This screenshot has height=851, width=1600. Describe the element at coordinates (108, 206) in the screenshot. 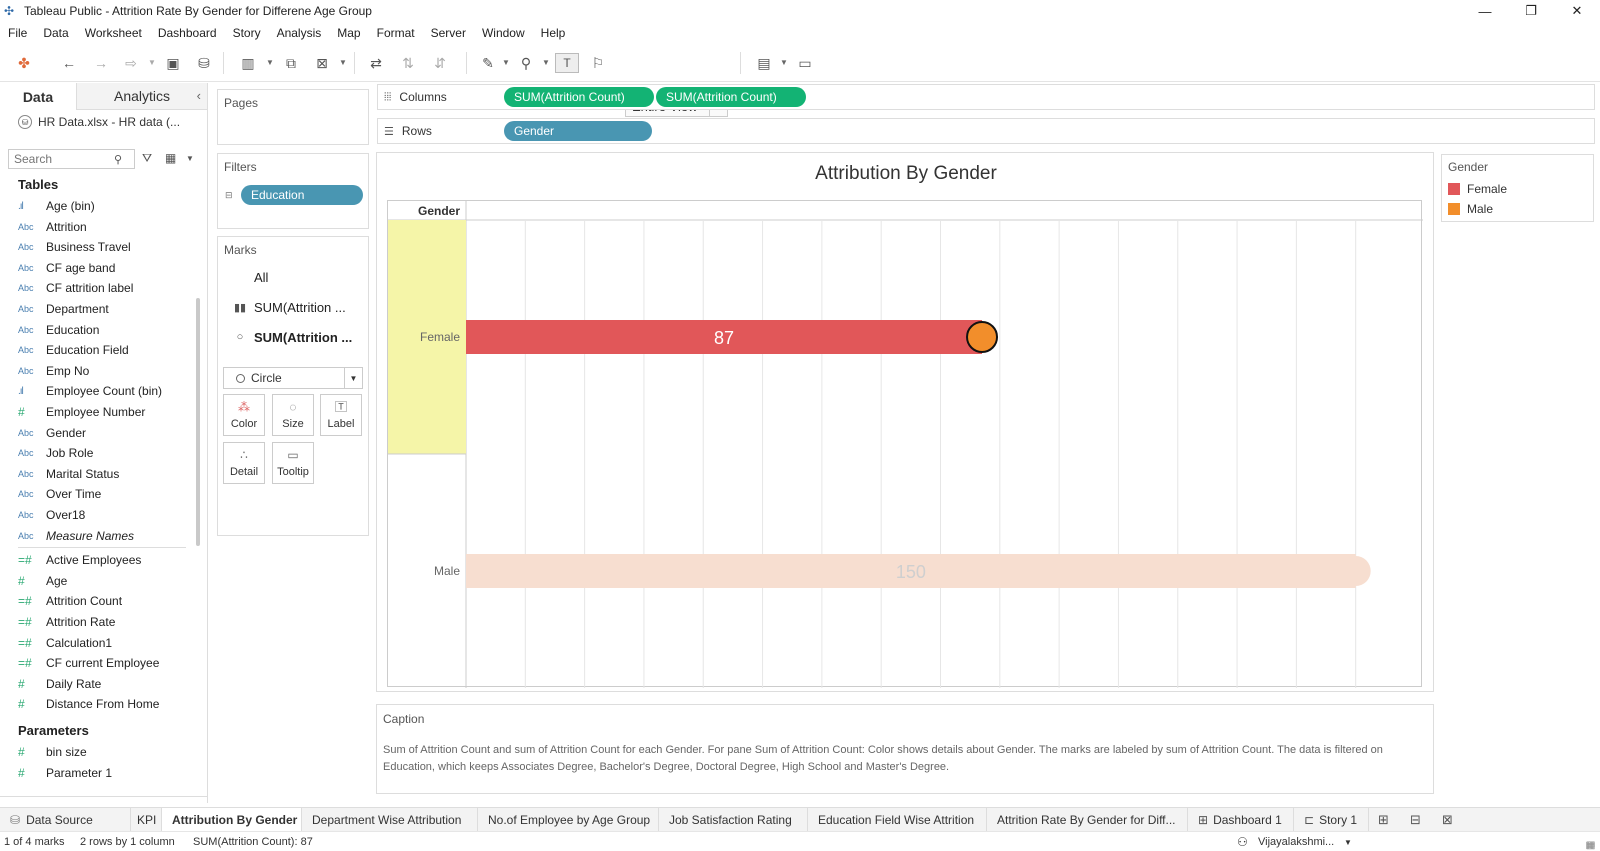

I see `field-item: .ıl Age (bin)` at that location.